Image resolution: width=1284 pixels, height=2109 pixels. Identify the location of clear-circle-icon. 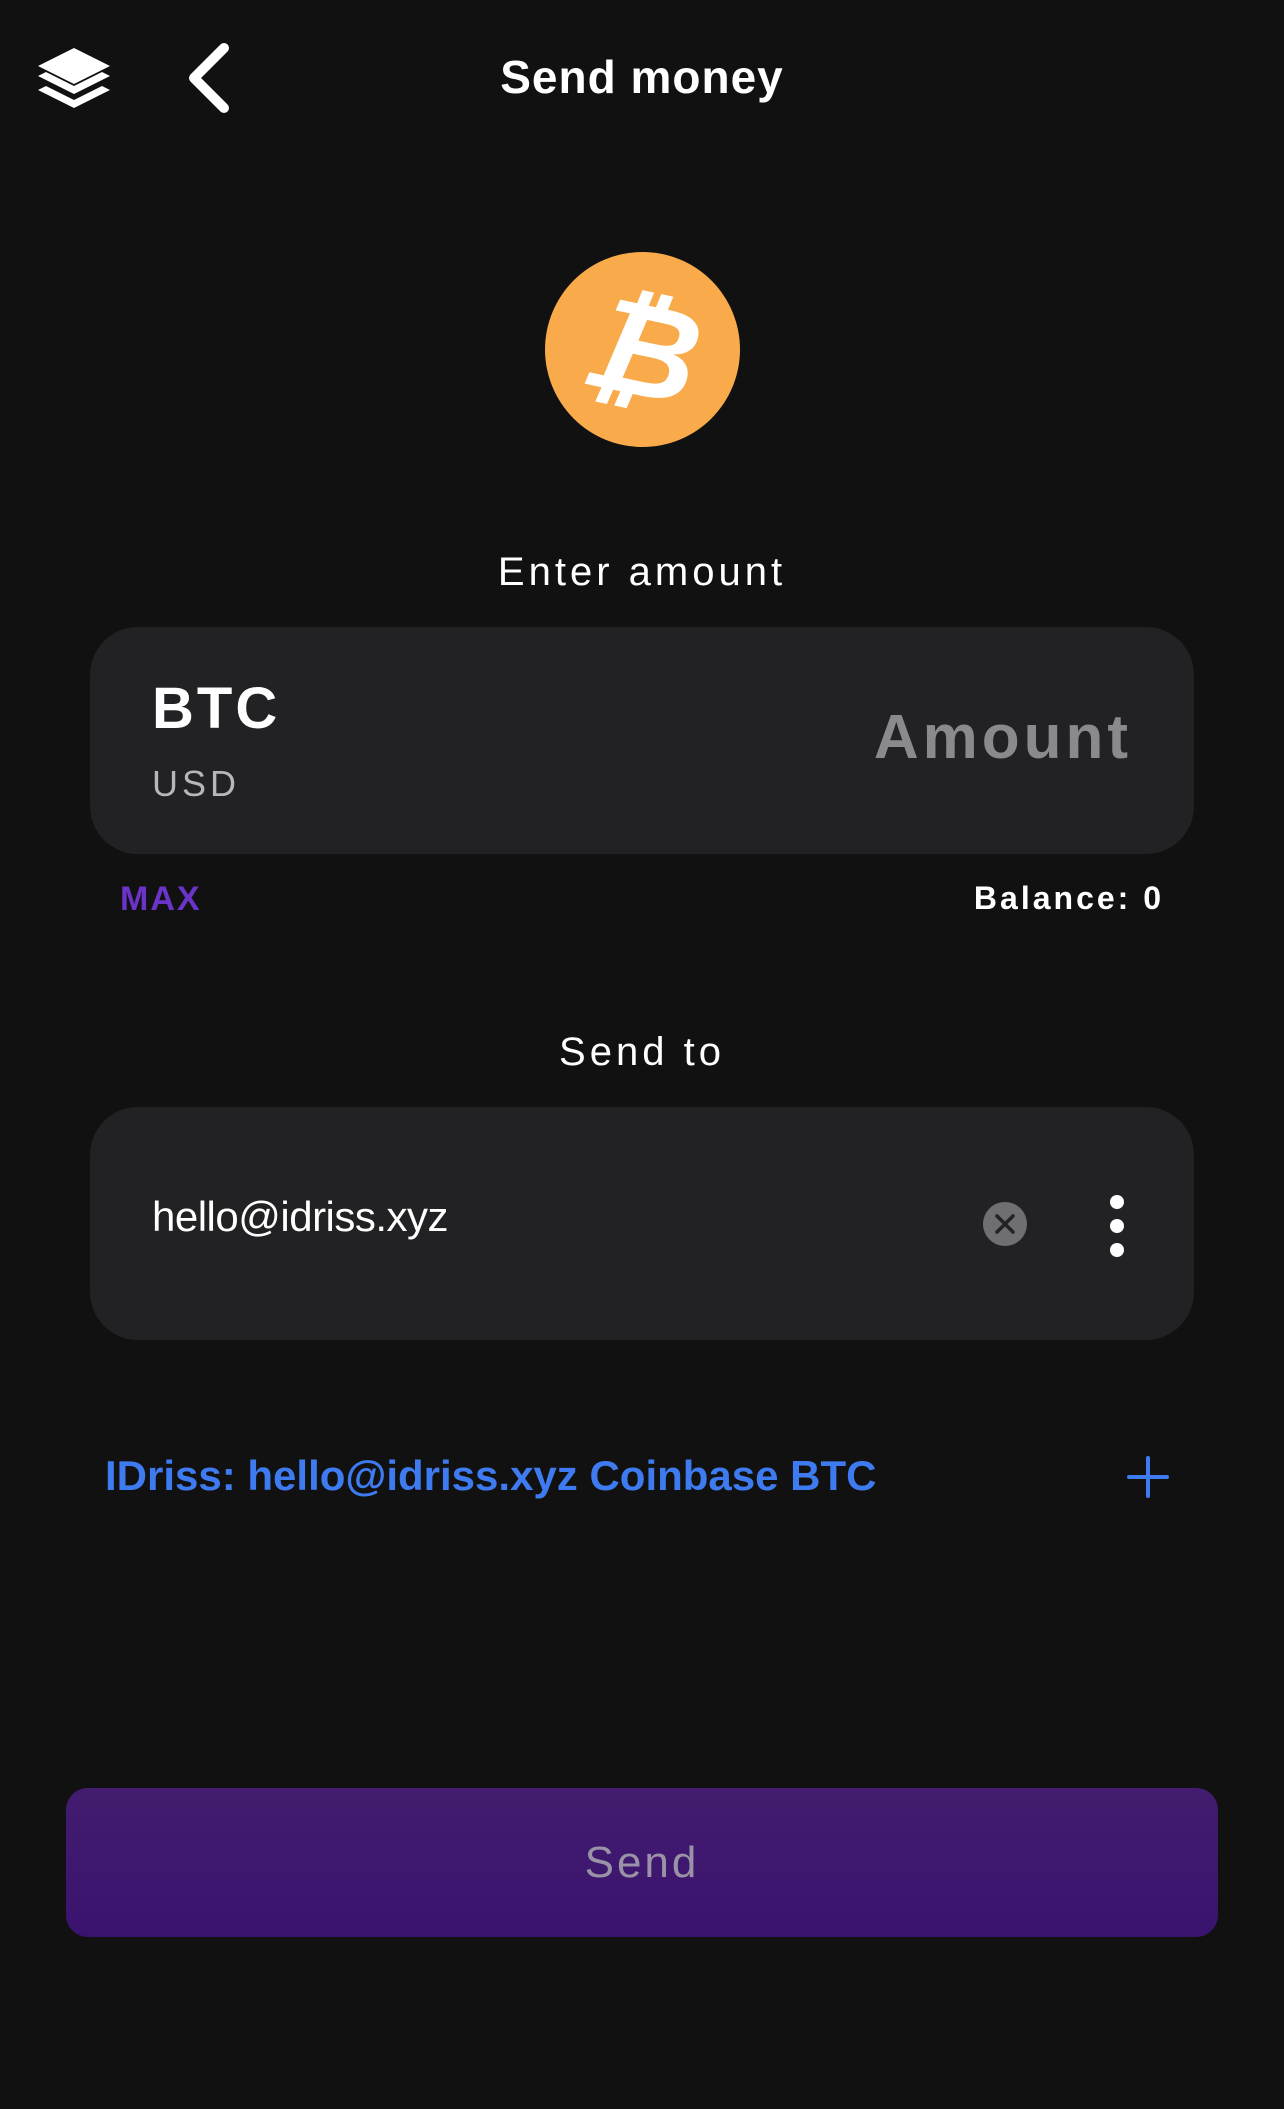
(1005, 1224).